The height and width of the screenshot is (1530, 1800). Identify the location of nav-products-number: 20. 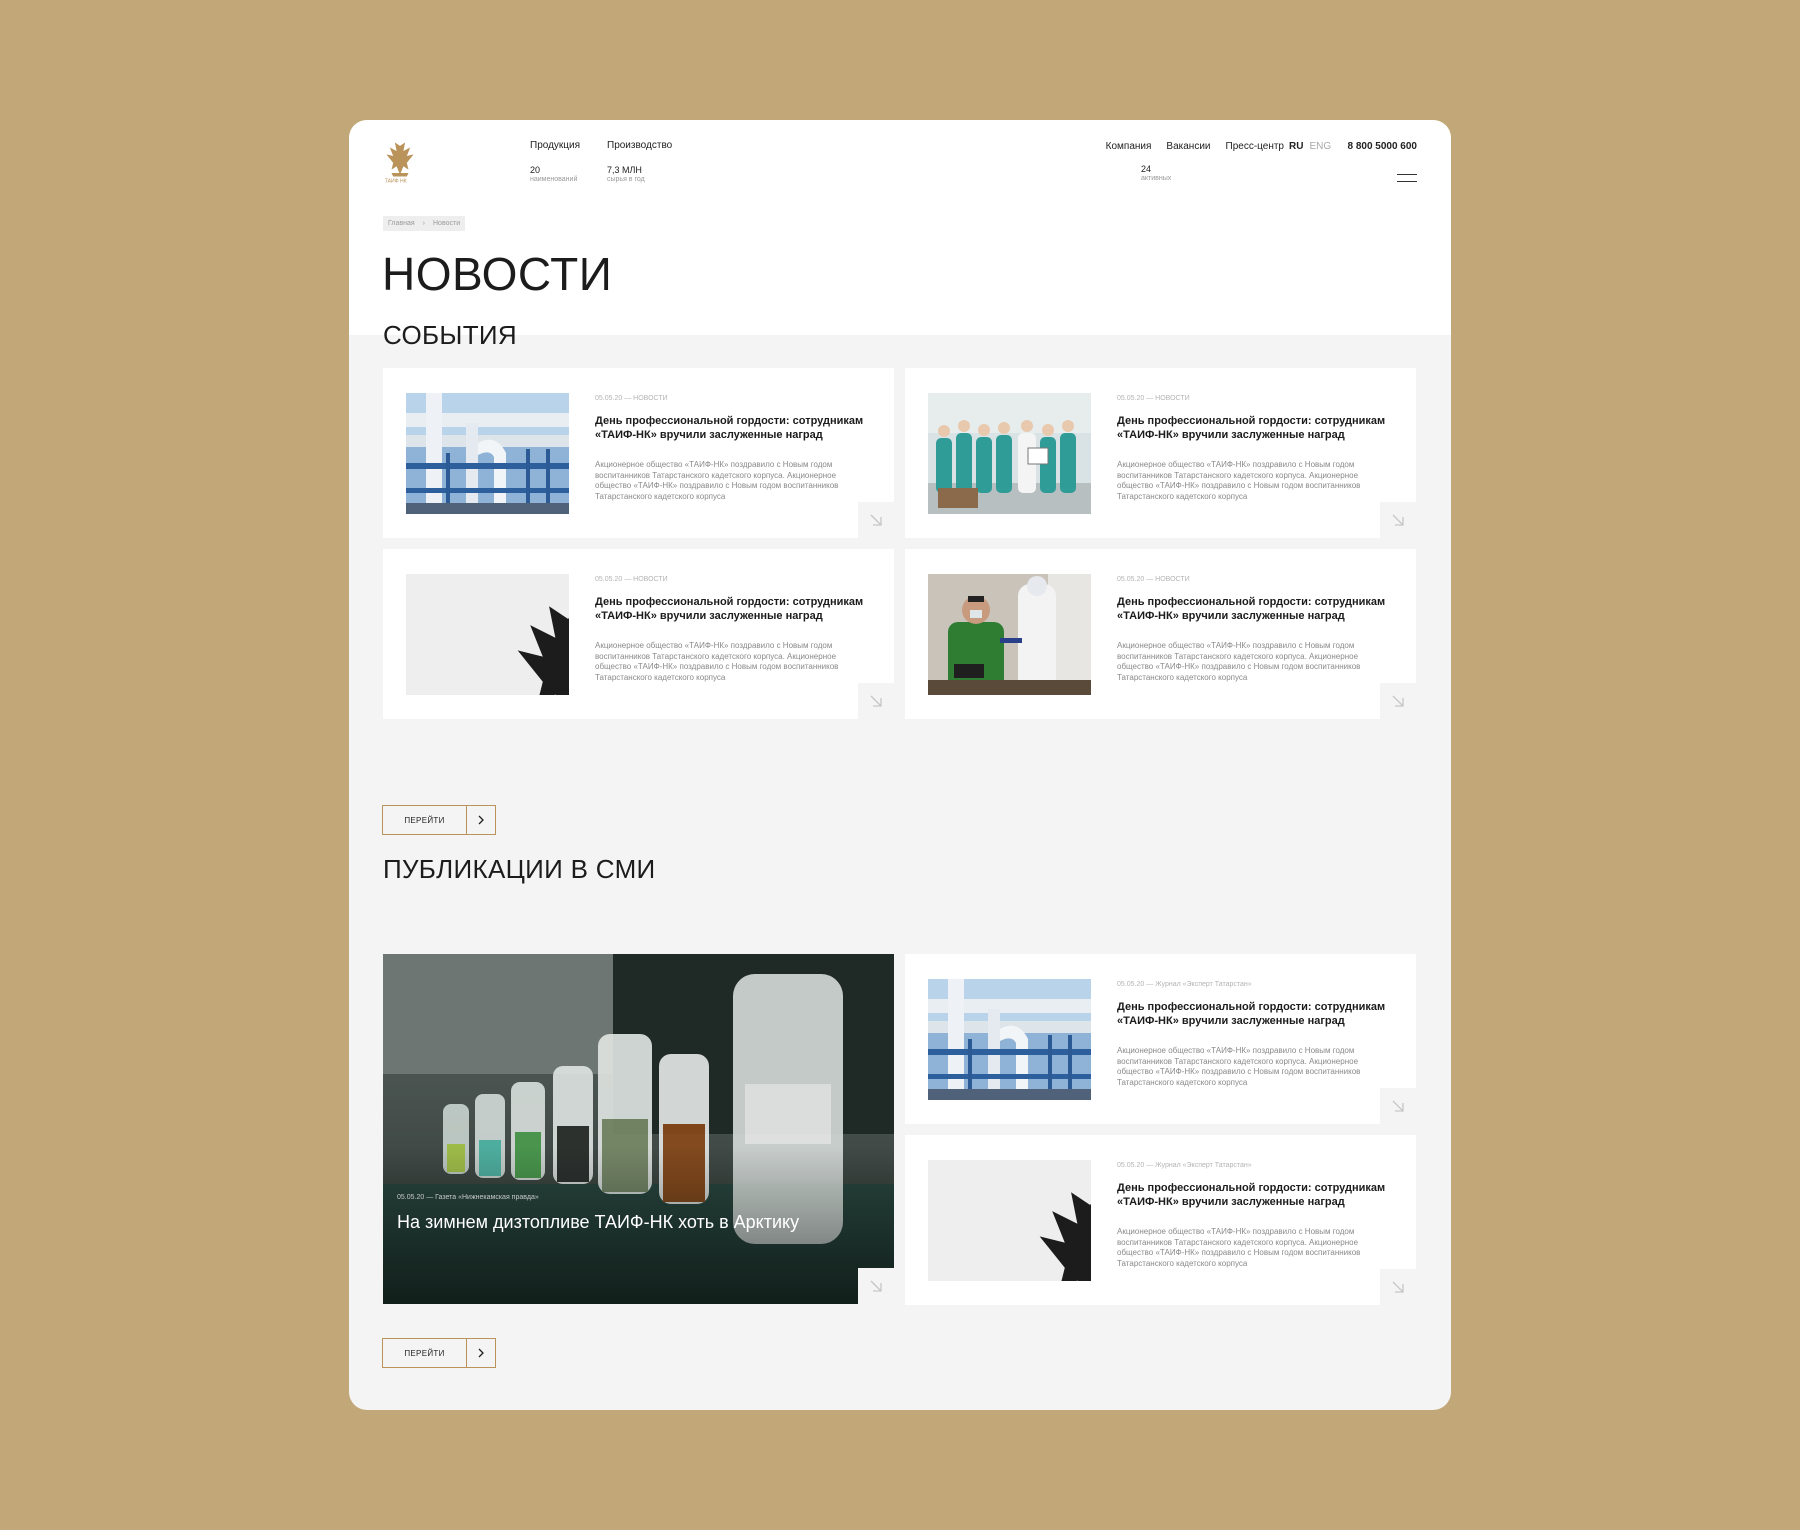
(535, 170).